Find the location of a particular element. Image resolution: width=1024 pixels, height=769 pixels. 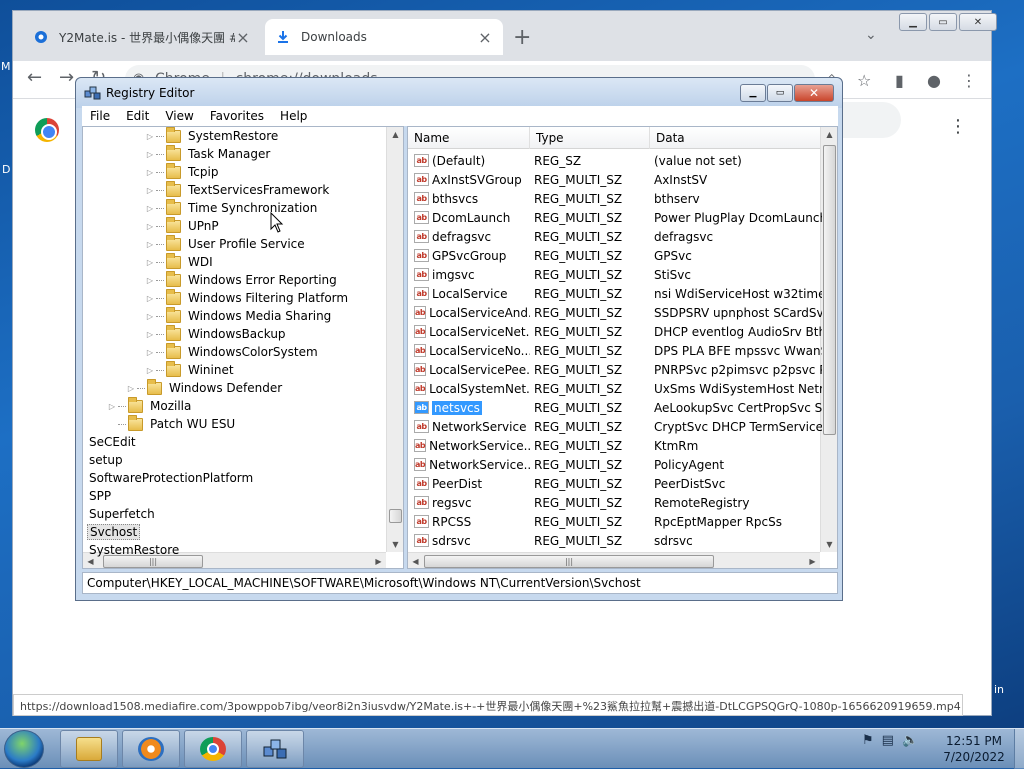

clock: 12:51 PM 7/20/2022 is located at coordinates (974, 749).